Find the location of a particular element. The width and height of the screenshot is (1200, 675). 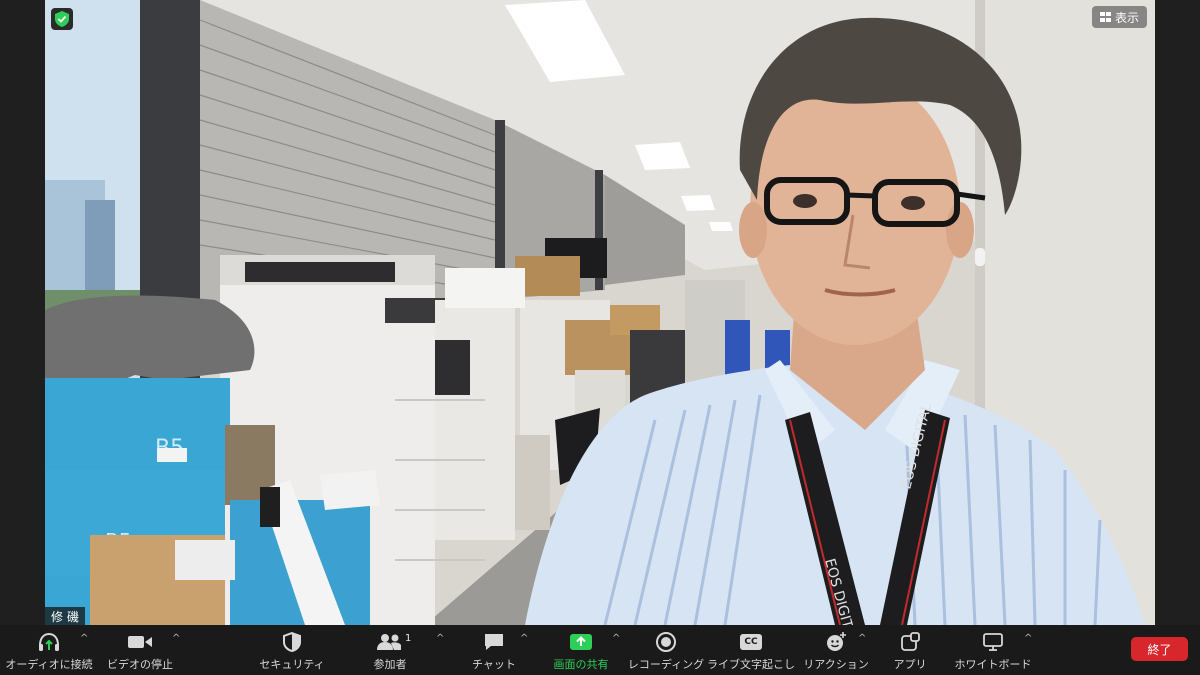

stop-video-label: ビデオの停止 is located at coordinates (140, 664).